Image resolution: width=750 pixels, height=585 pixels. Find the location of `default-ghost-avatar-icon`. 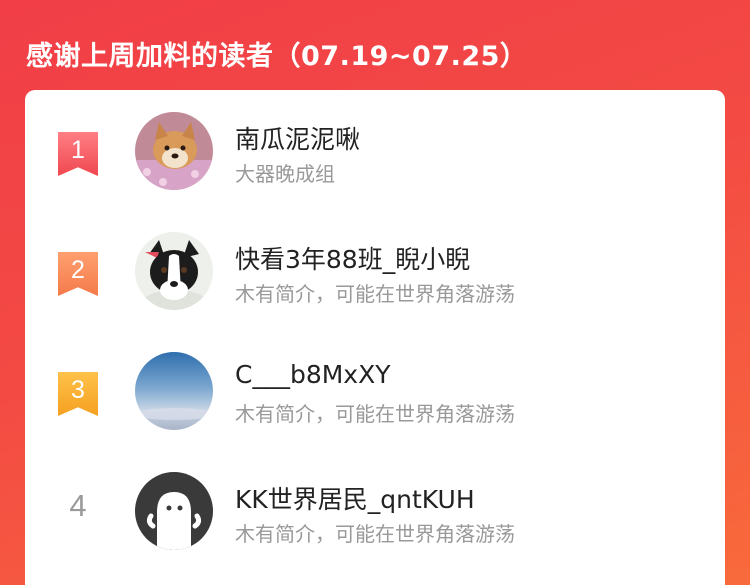

default-ghost-avatar-icon is located at coordinates (174, 511).